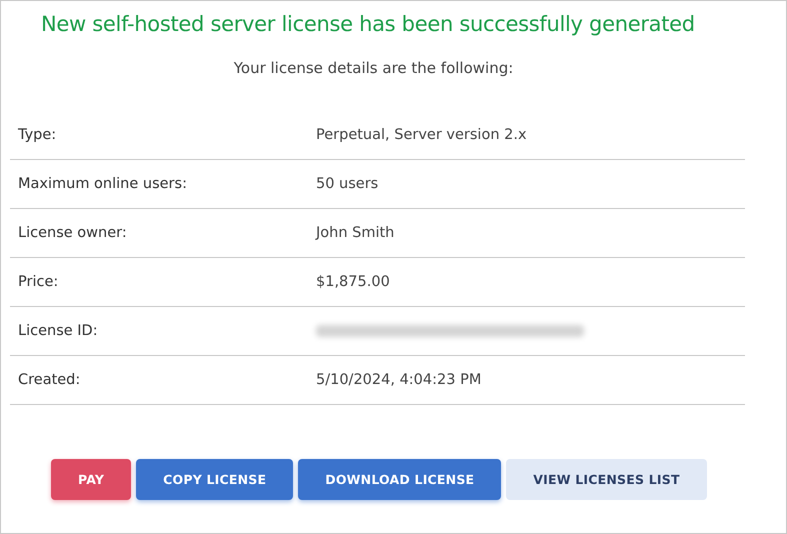 The width and height of the screenshot is (787, 534). Describe the element at coordinates (355, 233) in the screenshot. I see `detail-value: John Smith` at that location.